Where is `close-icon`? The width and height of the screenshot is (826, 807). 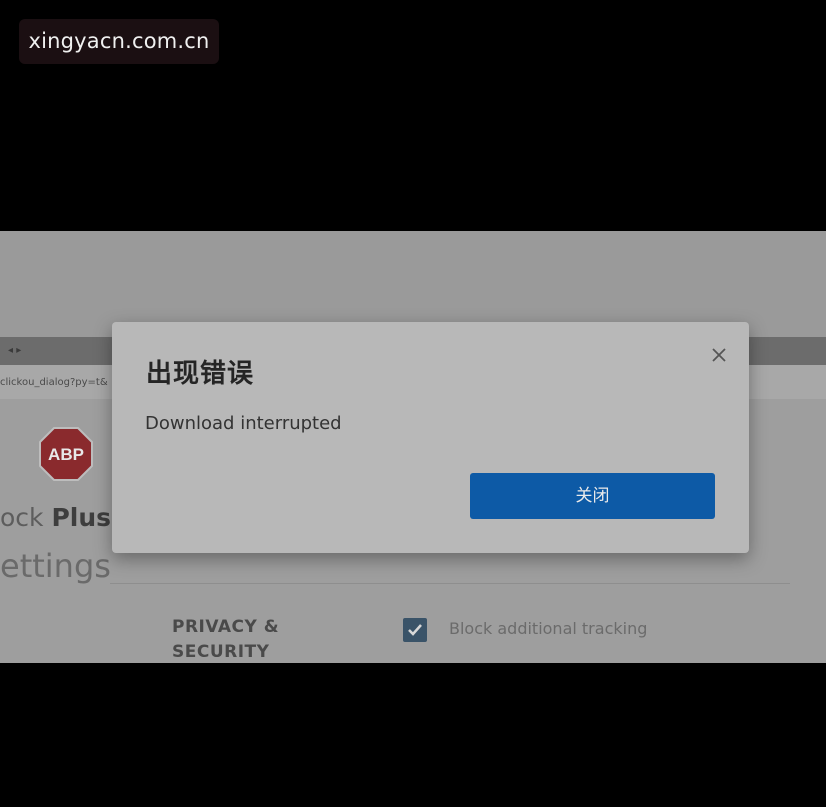 close-icon is located at coordinates (719, 355).